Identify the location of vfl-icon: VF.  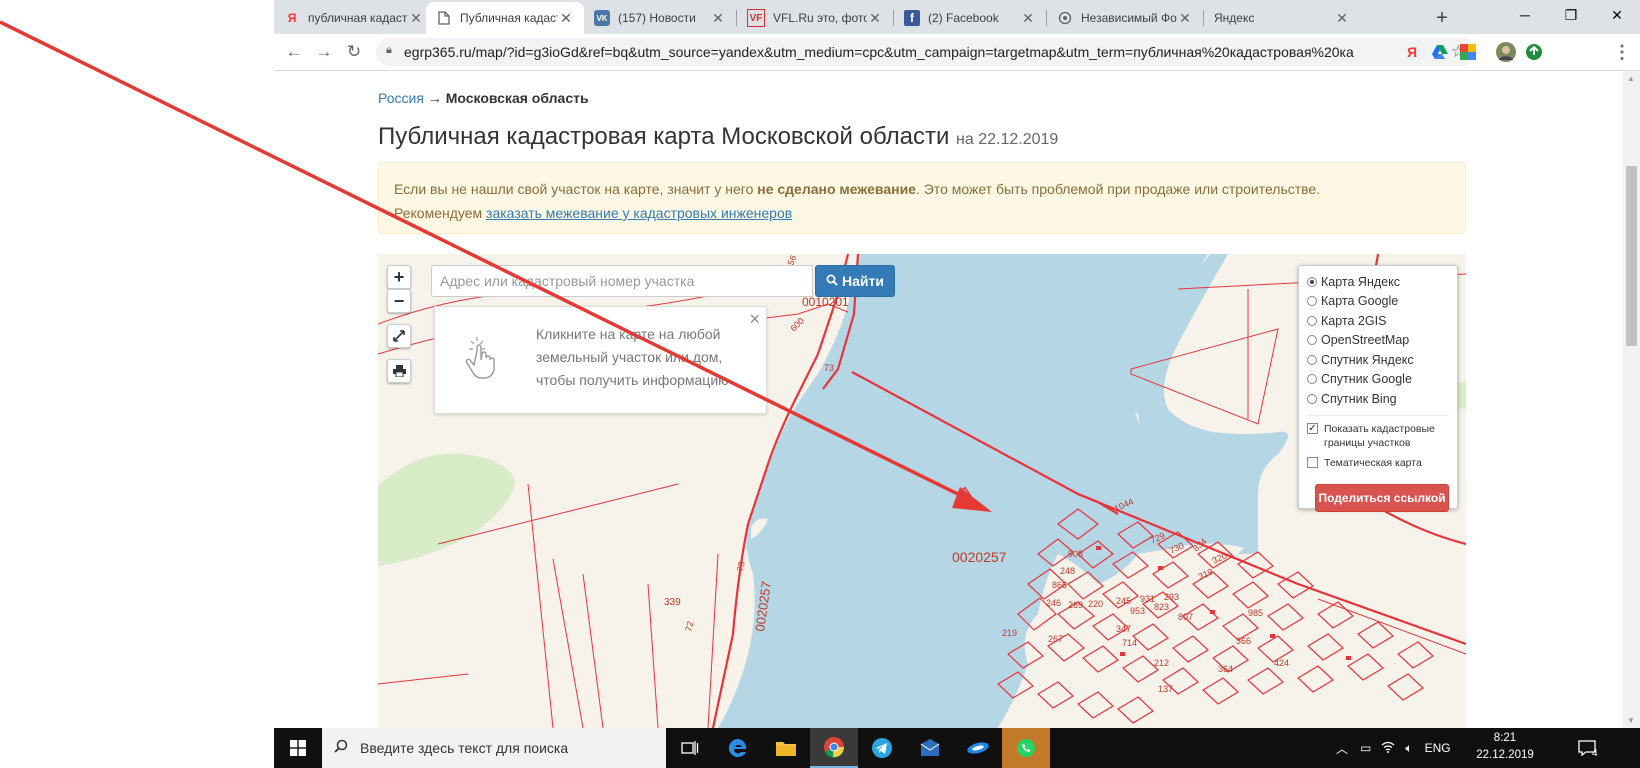
(756, 18).